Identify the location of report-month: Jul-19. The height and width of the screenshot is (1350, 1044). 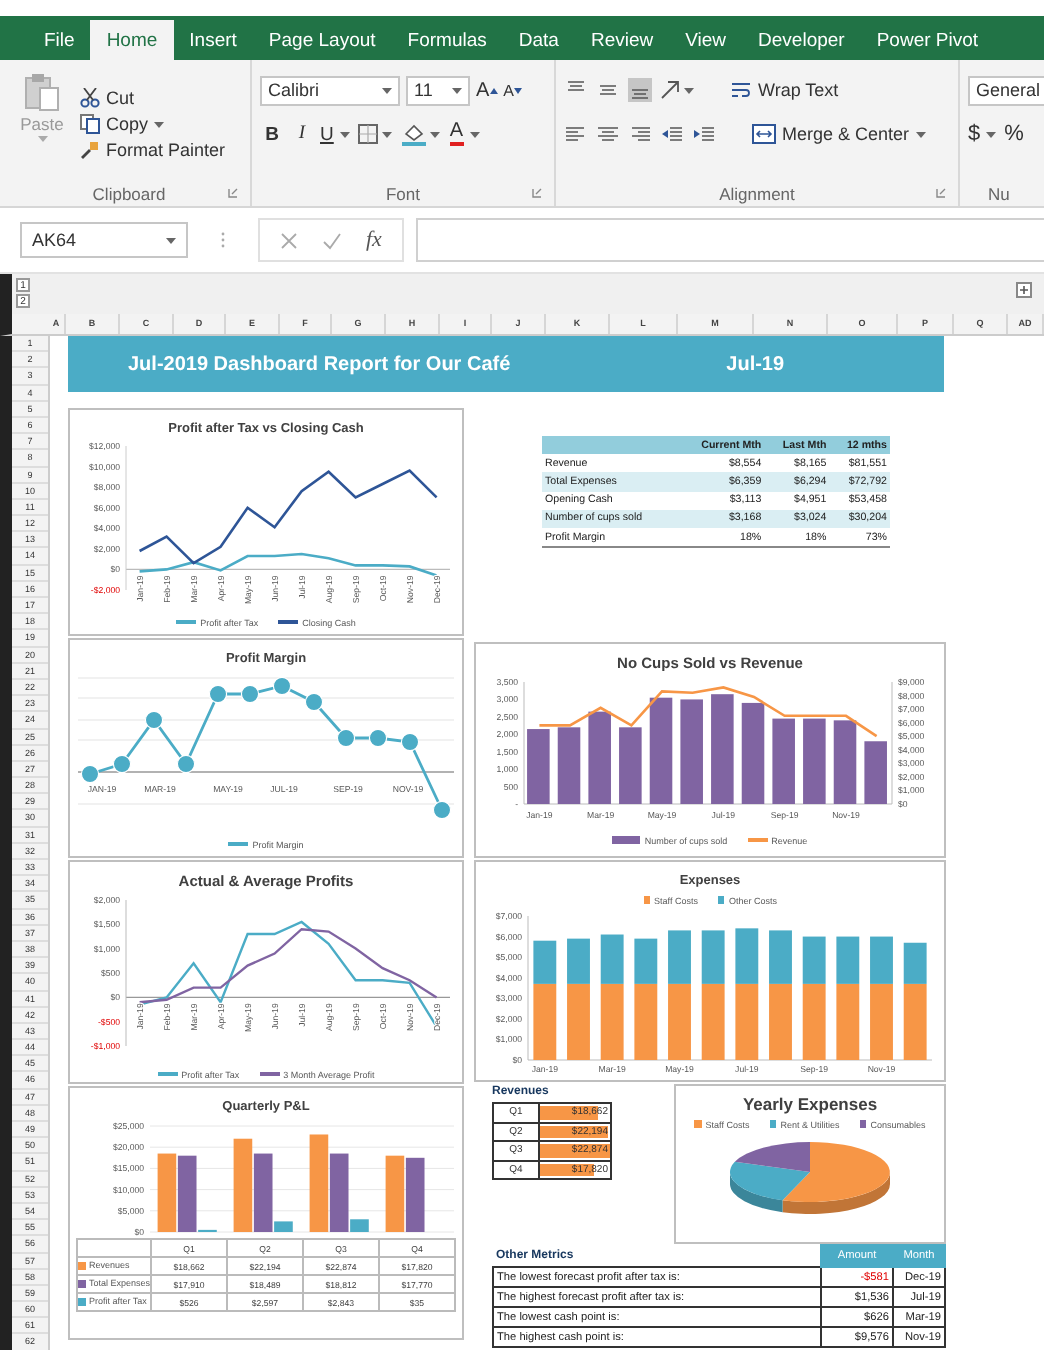
(755, 364).